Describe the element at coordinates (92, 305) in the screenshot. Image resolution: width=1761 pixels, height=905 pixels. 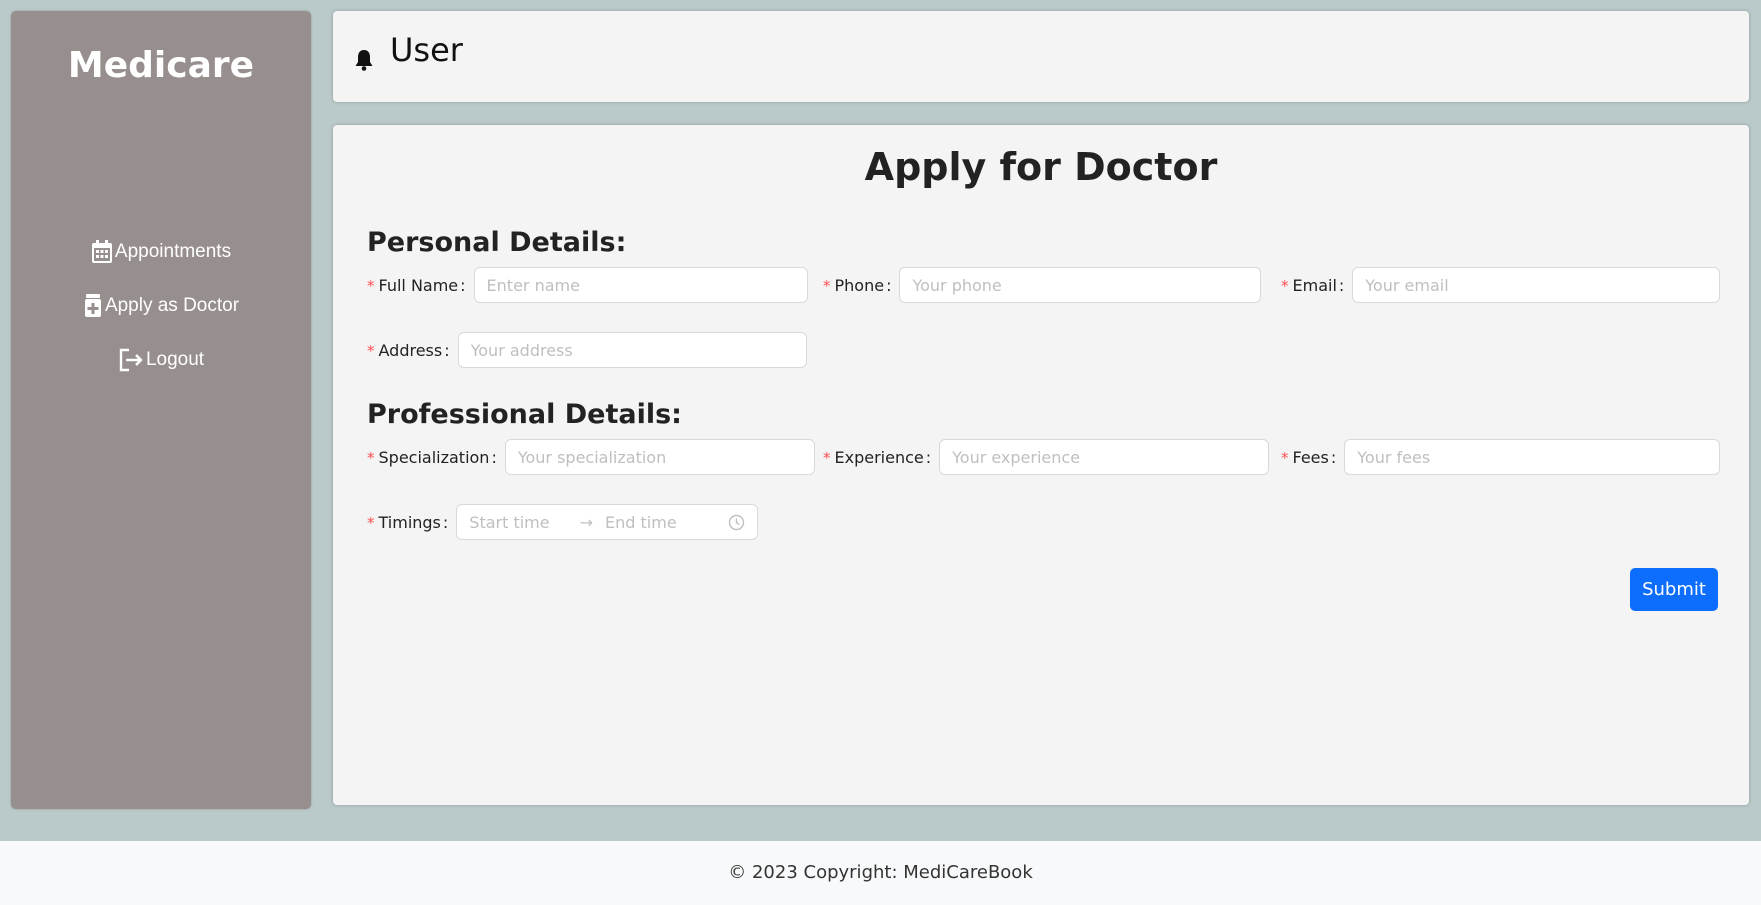
I see `medical-file-icon` at that location.